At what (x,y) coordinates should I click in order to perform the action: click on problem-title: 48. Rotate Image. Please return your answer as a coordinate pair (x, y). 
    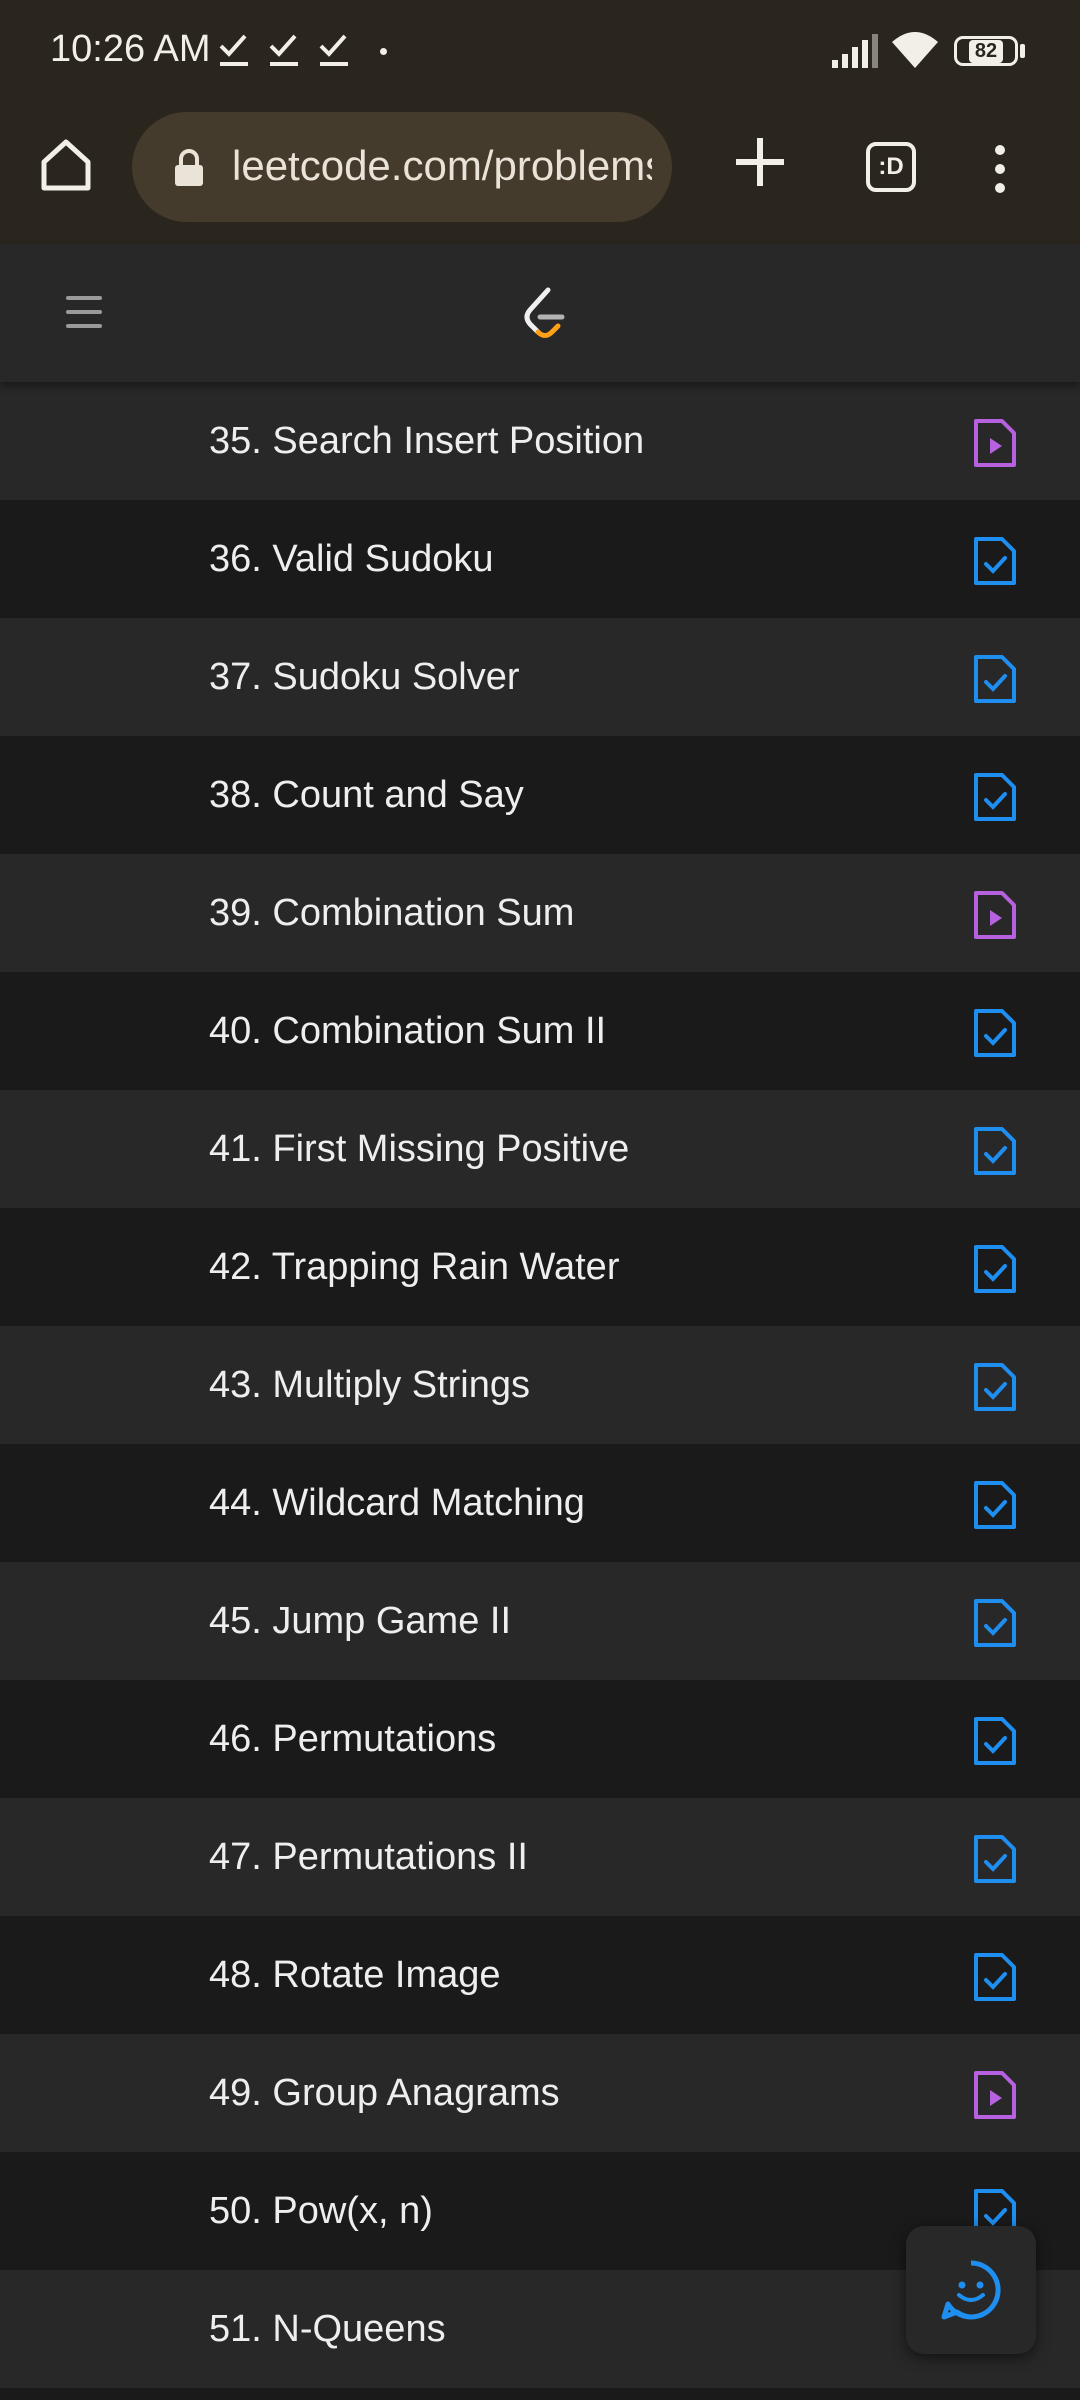
    Looking at the image, I should click on (355, 1975).